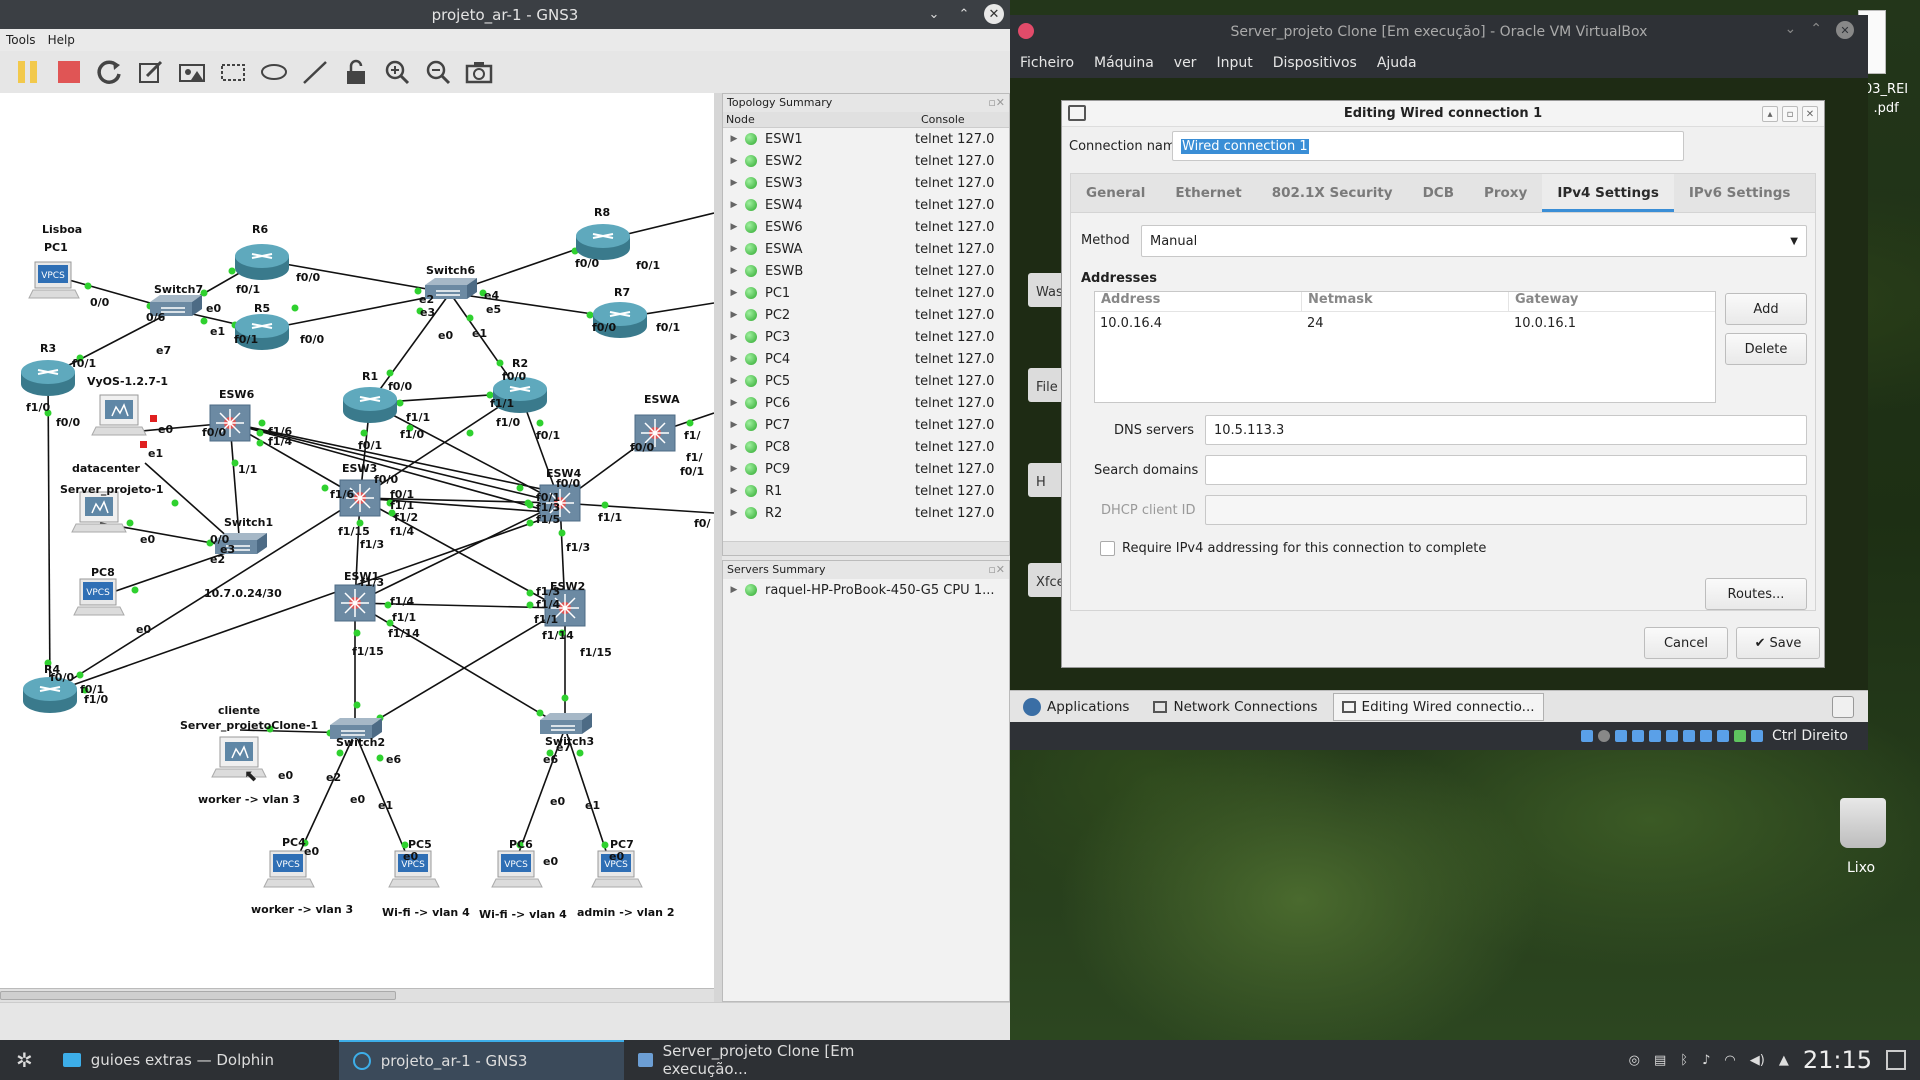 This screenshot has width=1920, height=1080. Describe the element at coordinates (1506, 430) in the screenshot. I see `dns-input: 10.5.113.3` at that location.